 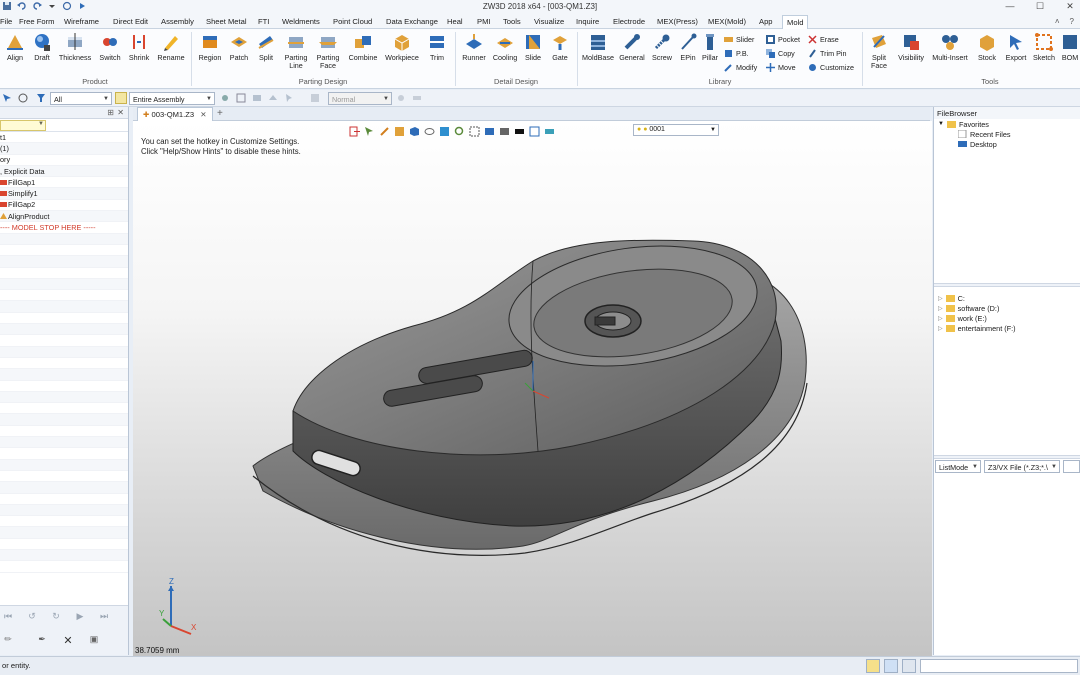 I want to click on tab-app: App, so click(x=766, y=21).